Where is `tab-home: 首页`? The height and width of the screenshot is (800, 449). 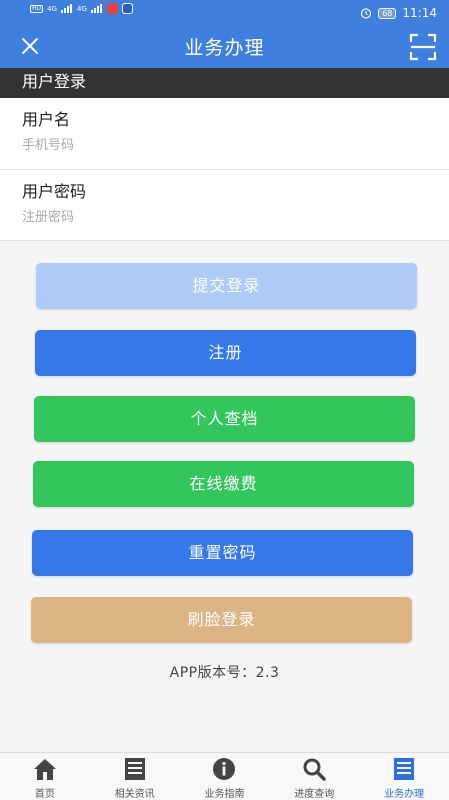 tab-home: 首页 is located at coordinates (45, 776).